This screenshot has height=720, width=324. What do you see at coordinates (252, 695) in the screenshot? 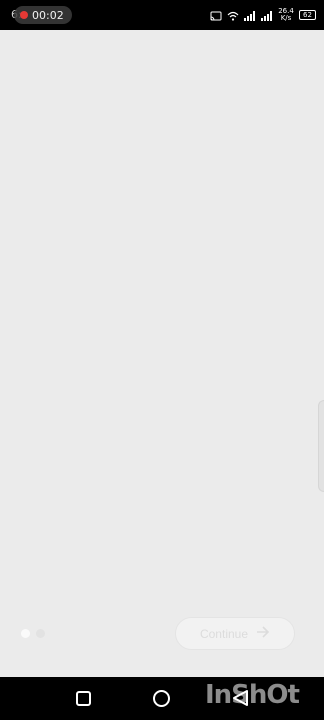
I see `inshot-watermark: InShOt` at bounding box center [252, 695].